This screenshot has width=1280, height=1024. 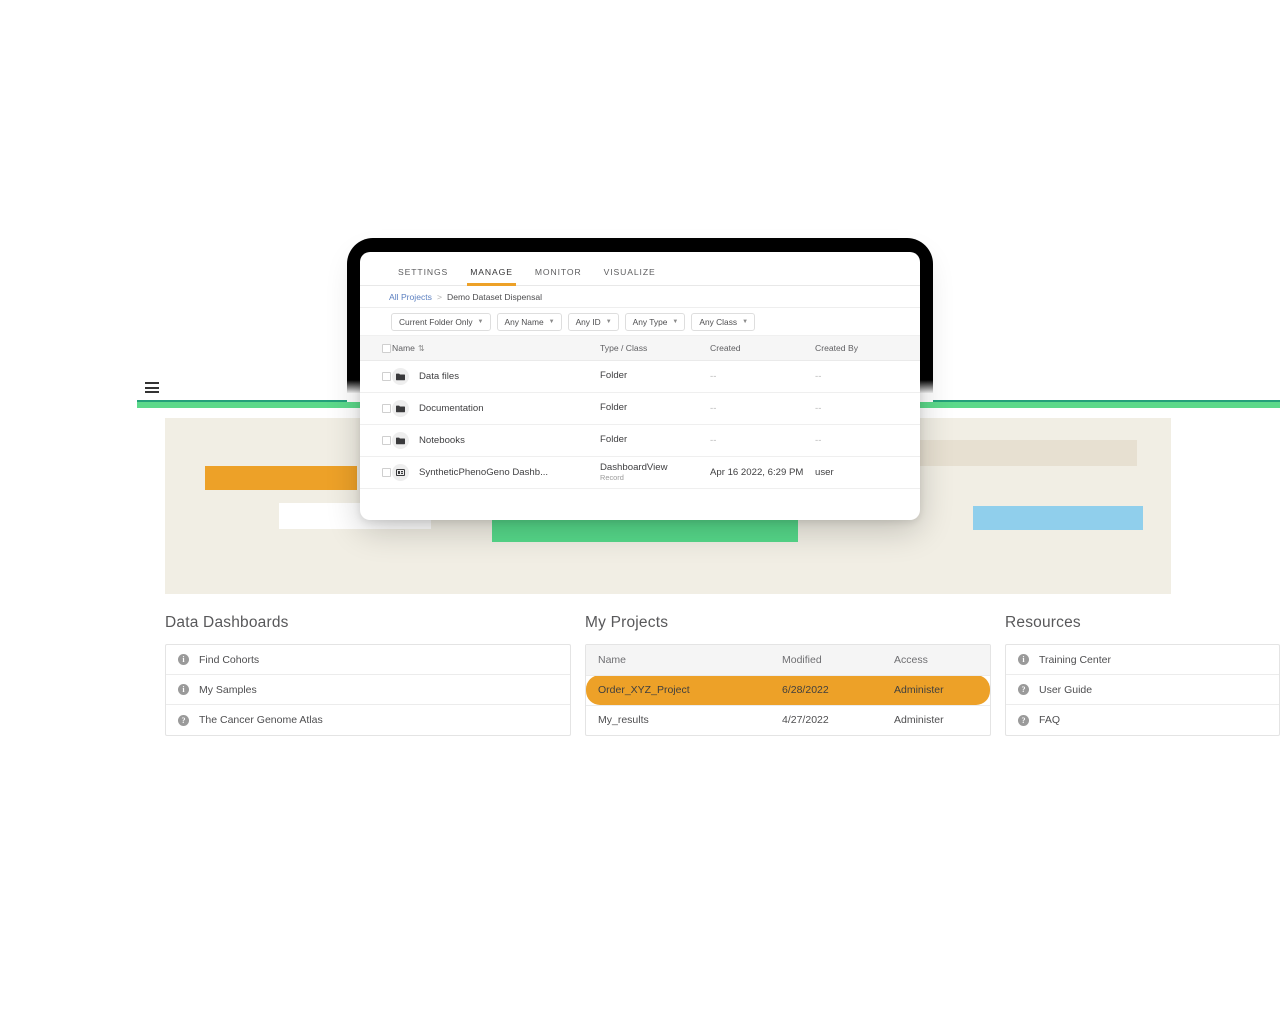 I want to click on list-item-label: User Guide, so click(x=1066, y=689).